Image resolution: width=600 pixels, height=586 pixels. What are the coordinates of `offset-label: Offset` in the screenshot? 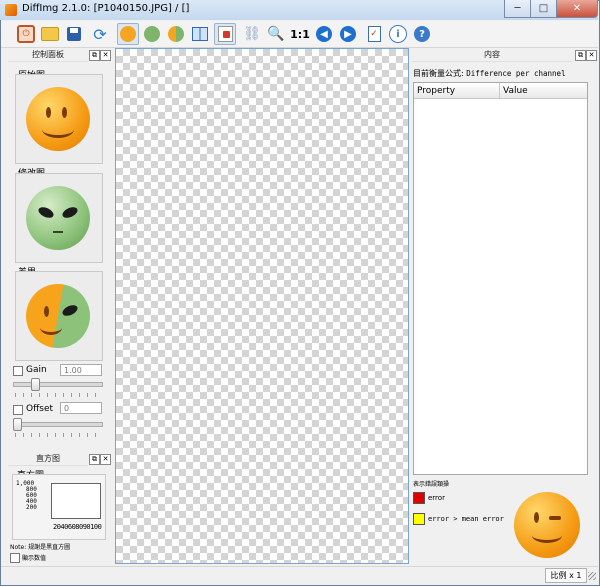 It's located at (40, 409).